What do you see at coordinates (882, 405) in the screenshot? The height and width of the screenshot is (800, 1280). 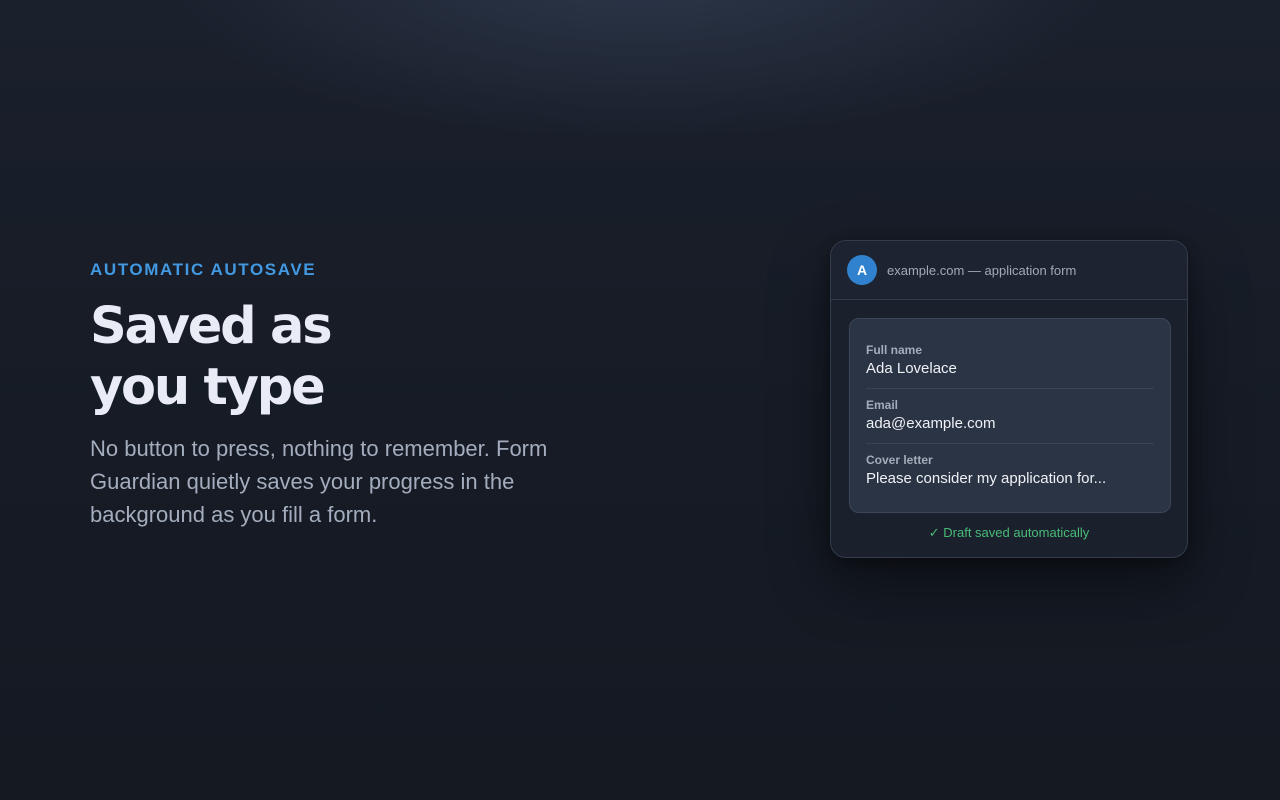 I see `field-label: Email` at bounding box center [882, 405].